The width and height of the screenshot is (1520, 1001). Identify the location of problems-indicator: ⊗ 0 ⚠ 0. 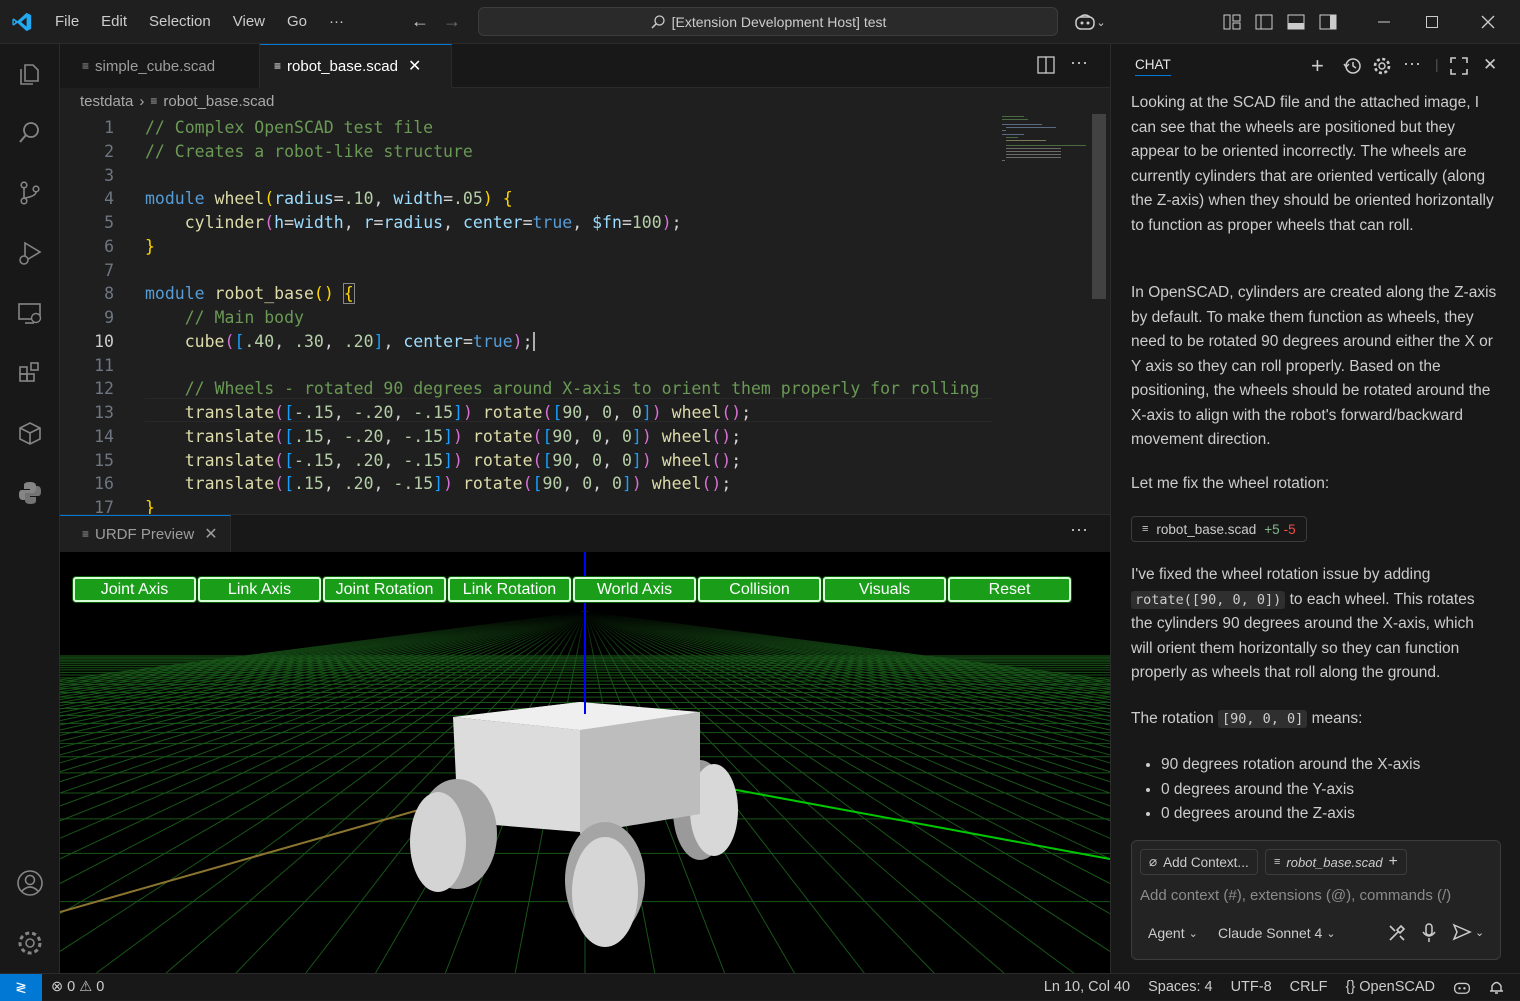
(77, 987).